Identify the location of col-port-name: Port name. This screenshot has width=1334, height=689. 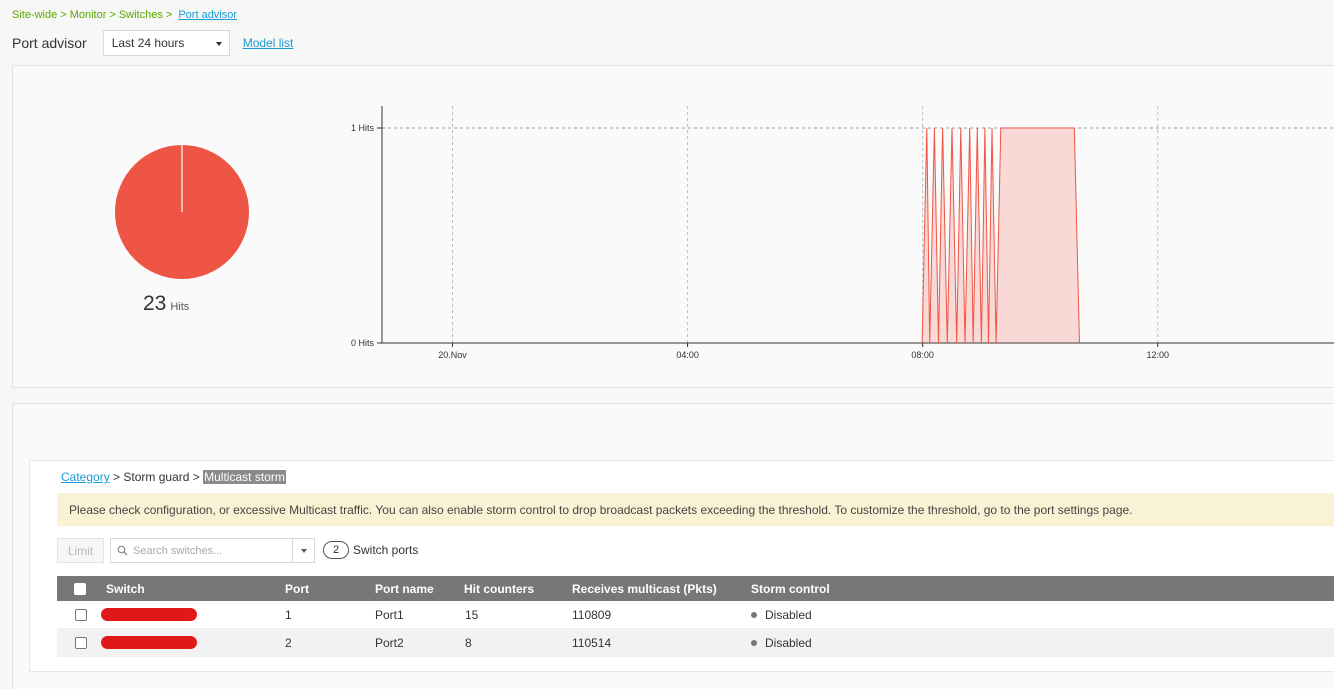
(404, 588).